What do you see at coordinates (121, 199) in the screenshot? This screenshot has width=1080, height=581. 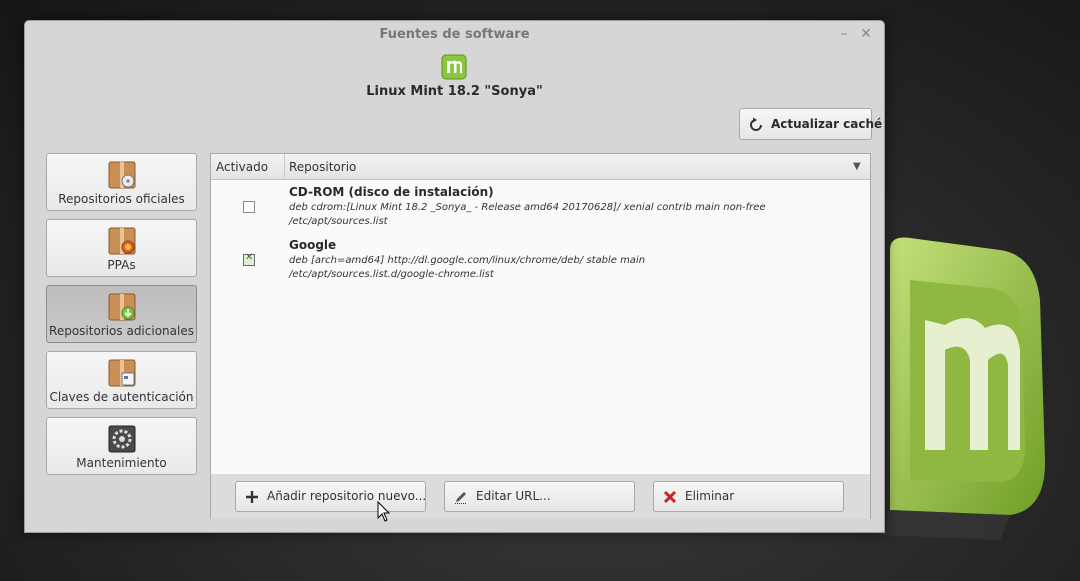 I see `sidebar-item-label: Repositorios oficiales` at bounding box center [121, 199].